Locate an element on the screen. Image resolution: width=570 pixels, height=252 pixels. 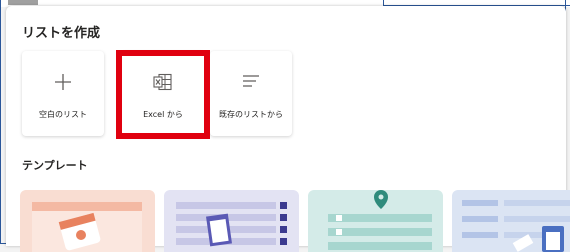
excel-icon is located at coordinates (163, 84).